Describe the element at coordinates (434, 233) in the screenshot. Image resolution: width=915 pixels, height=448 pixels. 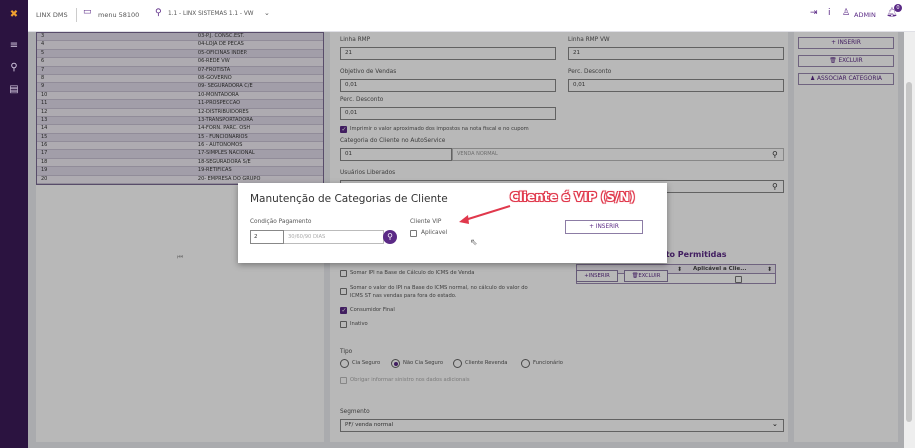
I see `aplicavel-label: Aplicavel` at that location.